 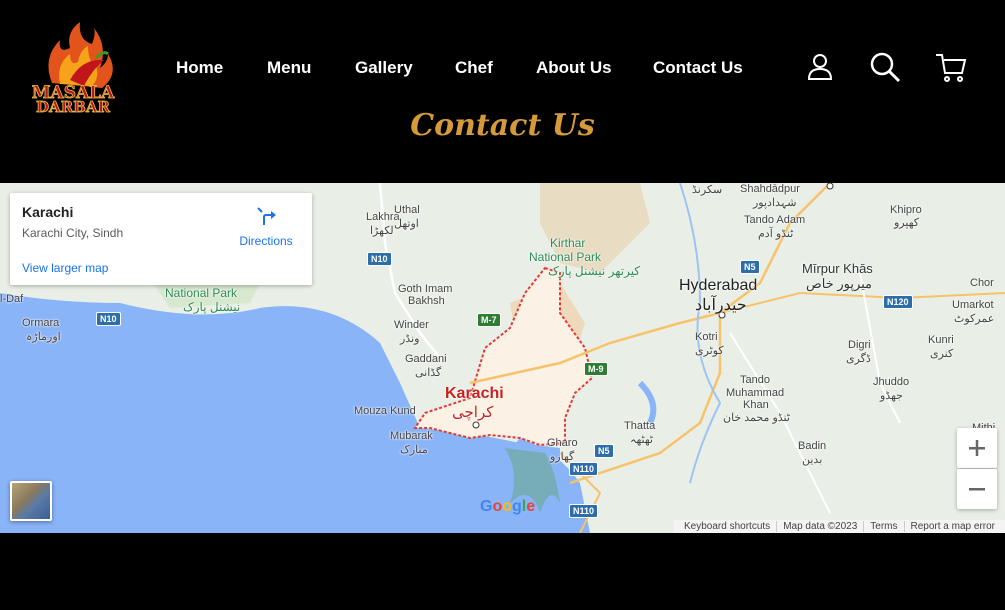 I want to click on search-icon, so click(x=885, y=67).